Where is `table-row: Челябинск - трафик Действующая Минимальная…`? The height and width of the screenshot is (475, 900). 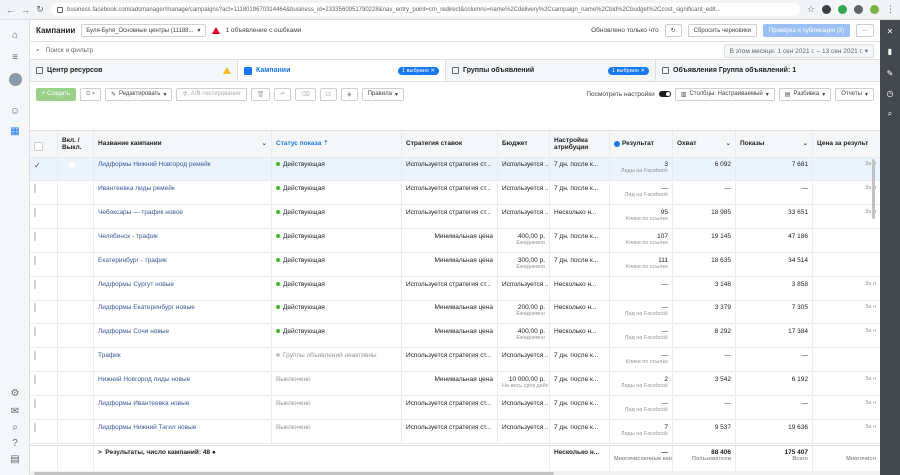
table-row: Челябинск - трафик Действующая Минимальная… is located at coordinates (455, 241).